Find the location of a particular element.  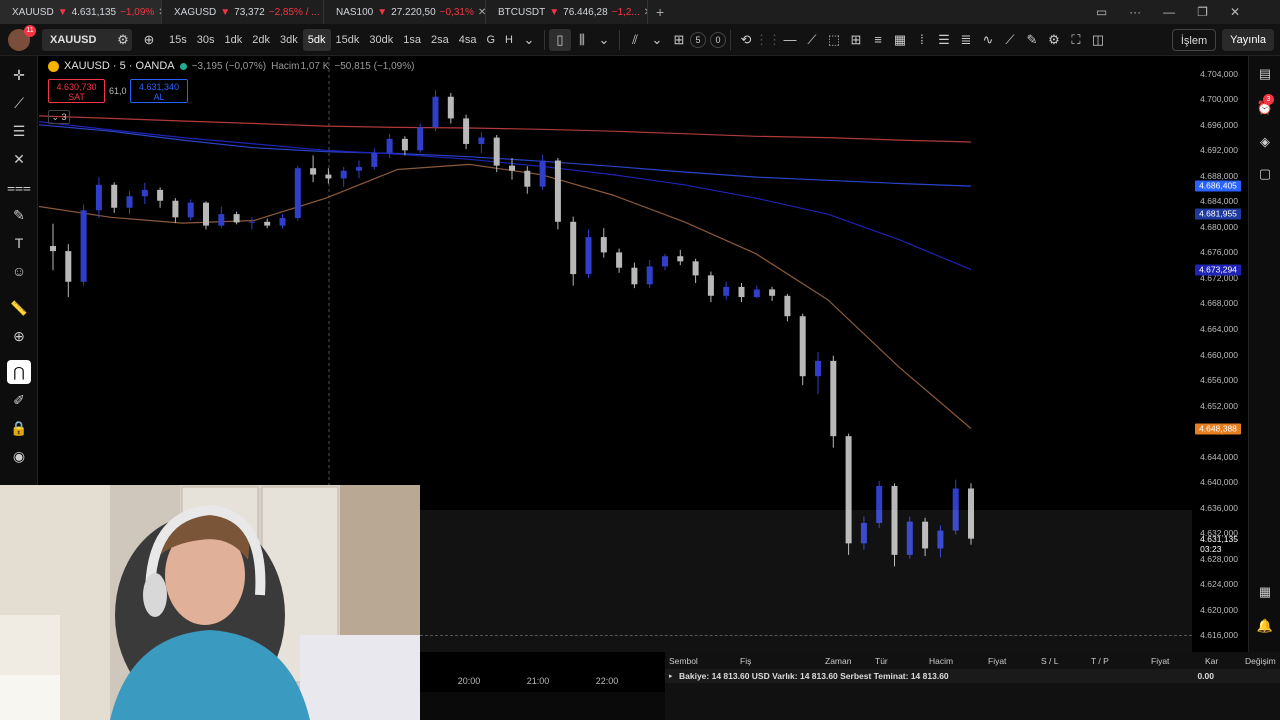

interval-G: G is located at coordinates (490, 40).